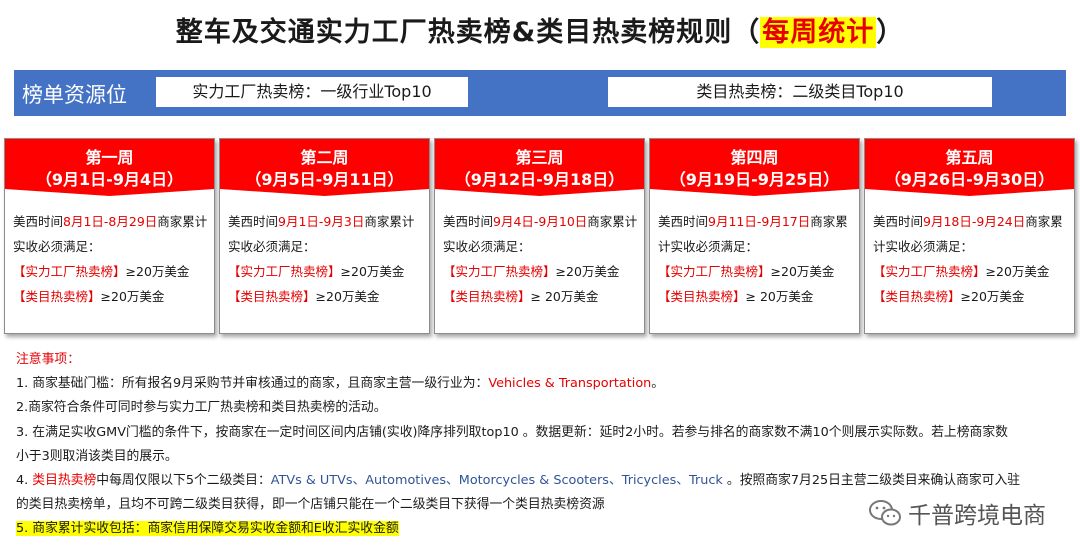 The height and width of the screenshot is (552, 1080). What do you see at coordinates (324, 167) in the screenshot?
I see `week-card-header: 第二周 （9月5日-9月11日）` at bounding box center [324, 167].